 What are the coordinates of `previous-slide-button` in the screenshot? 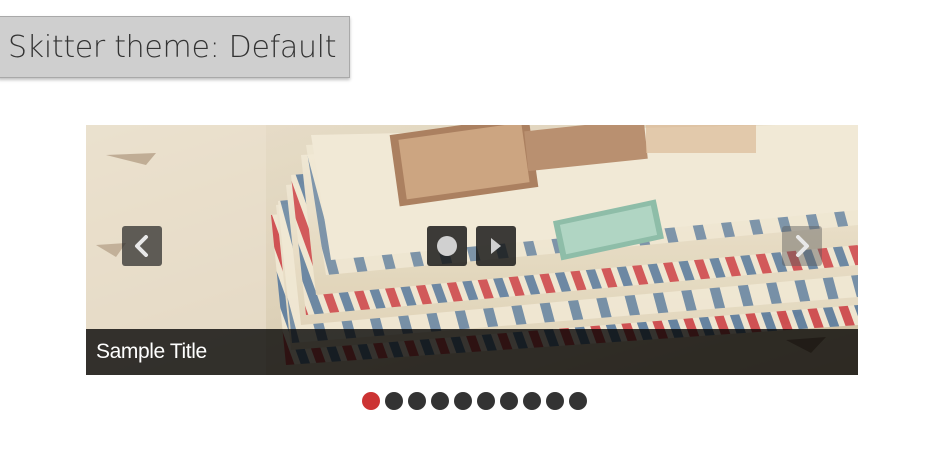 It's located at (142, 246).